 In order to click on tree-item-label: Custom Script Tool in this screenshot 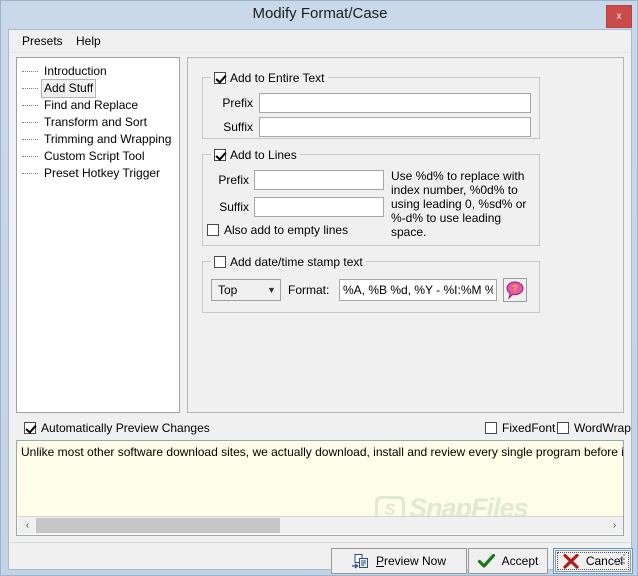, I will do `click(94, 156)`.